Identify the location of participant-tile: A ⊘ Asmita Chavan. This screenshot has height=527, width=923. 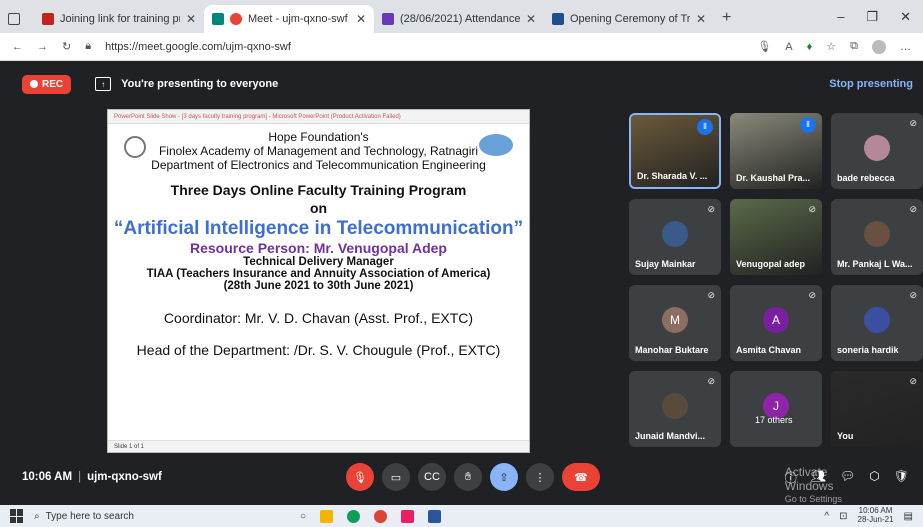
(776, 323).